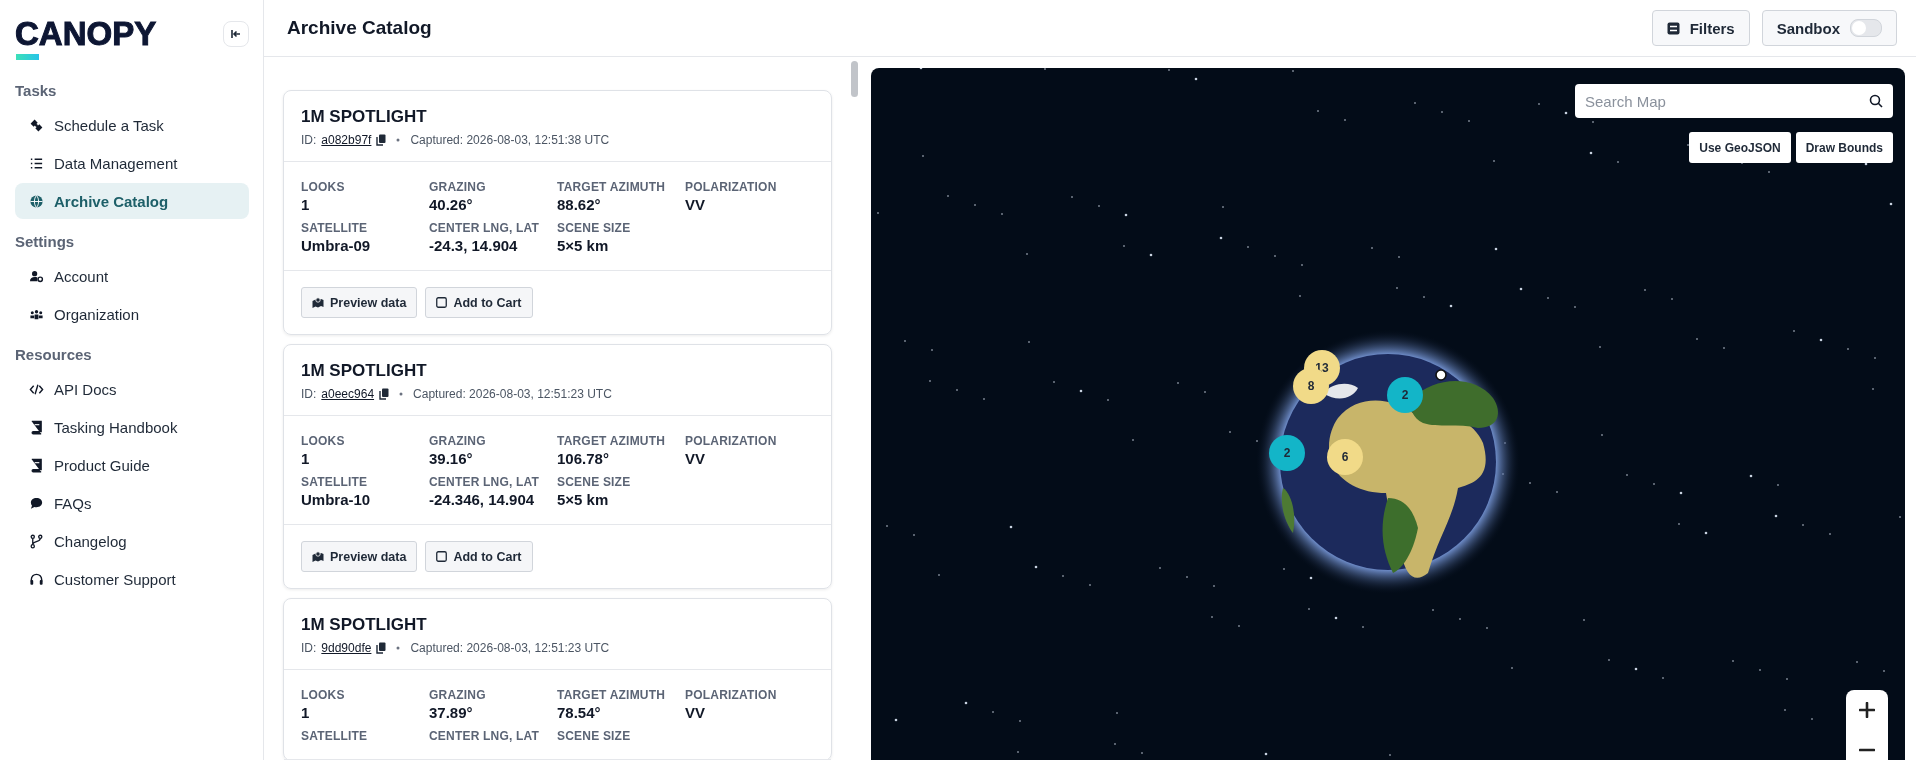 The image size is (1916, 760). What do you see at coordinates (346, 648) in the screenshot?
I see `id-link: 9dd90dfe` at bounding box center [346, 648].